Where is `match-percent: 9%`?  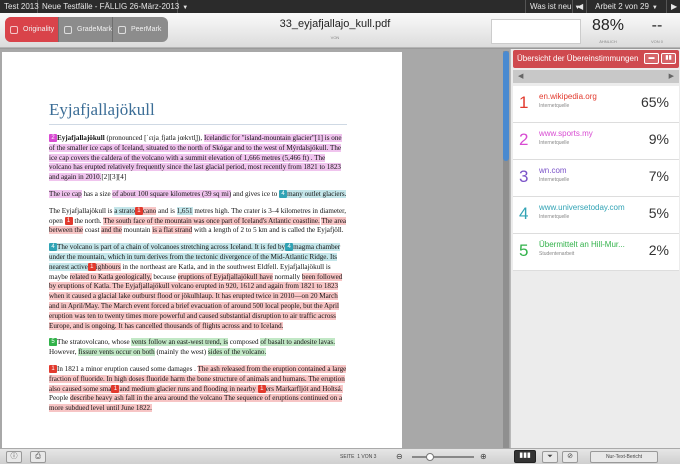 match-percent: 9% is located at coordinates (658, 139).